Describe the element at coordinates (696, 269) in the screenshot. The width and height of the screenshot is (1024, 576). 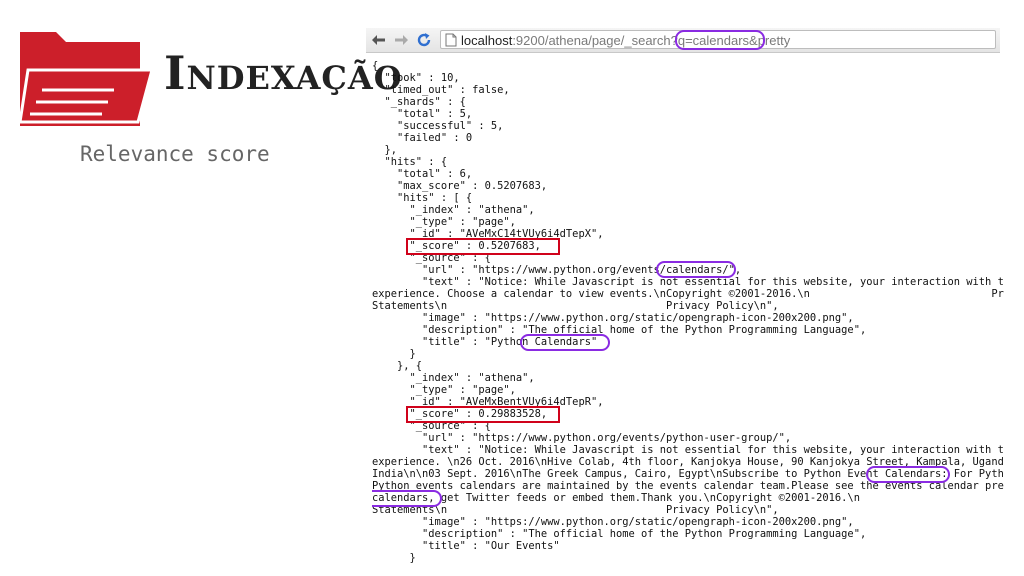
I see `calendars-url-highlight` at that location.